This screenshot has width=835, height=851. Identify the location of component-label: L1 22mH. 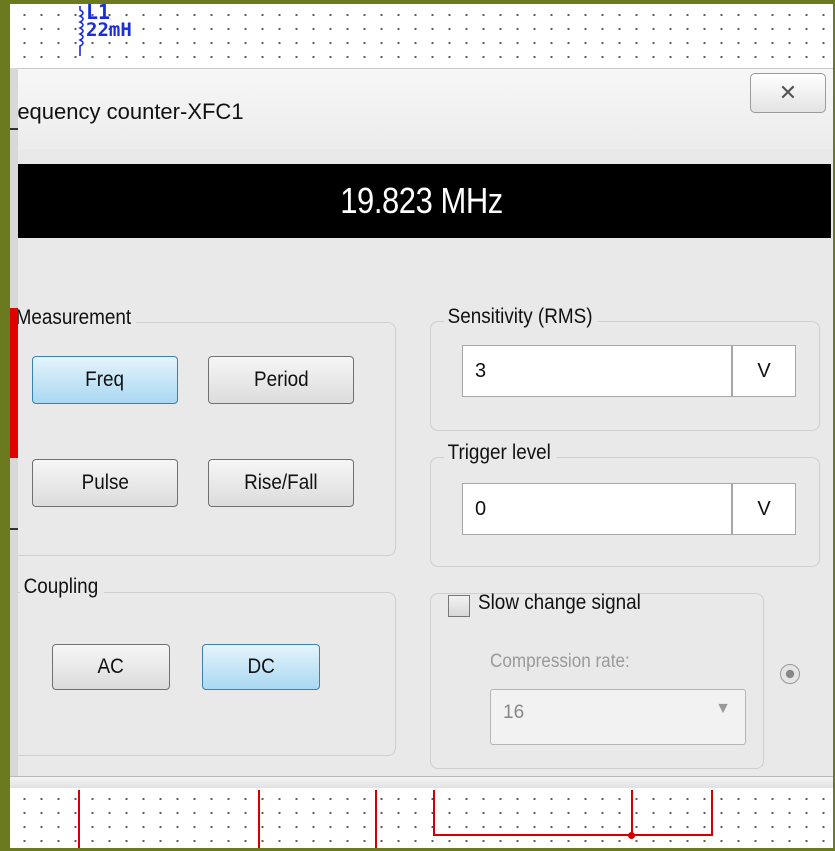
(109, 21).